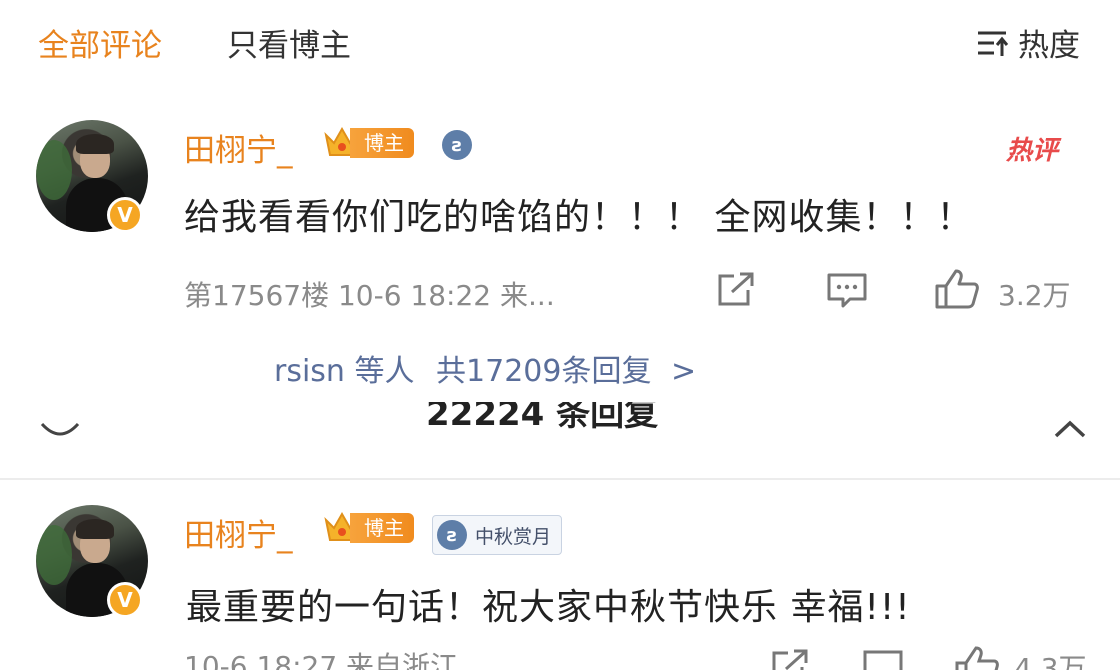 The image size is (1120, 670). Describe the element at coordinates (321, 660) in the screenshot. I see `comment-meta: 10-6 18:27 来自浙江` at that location.